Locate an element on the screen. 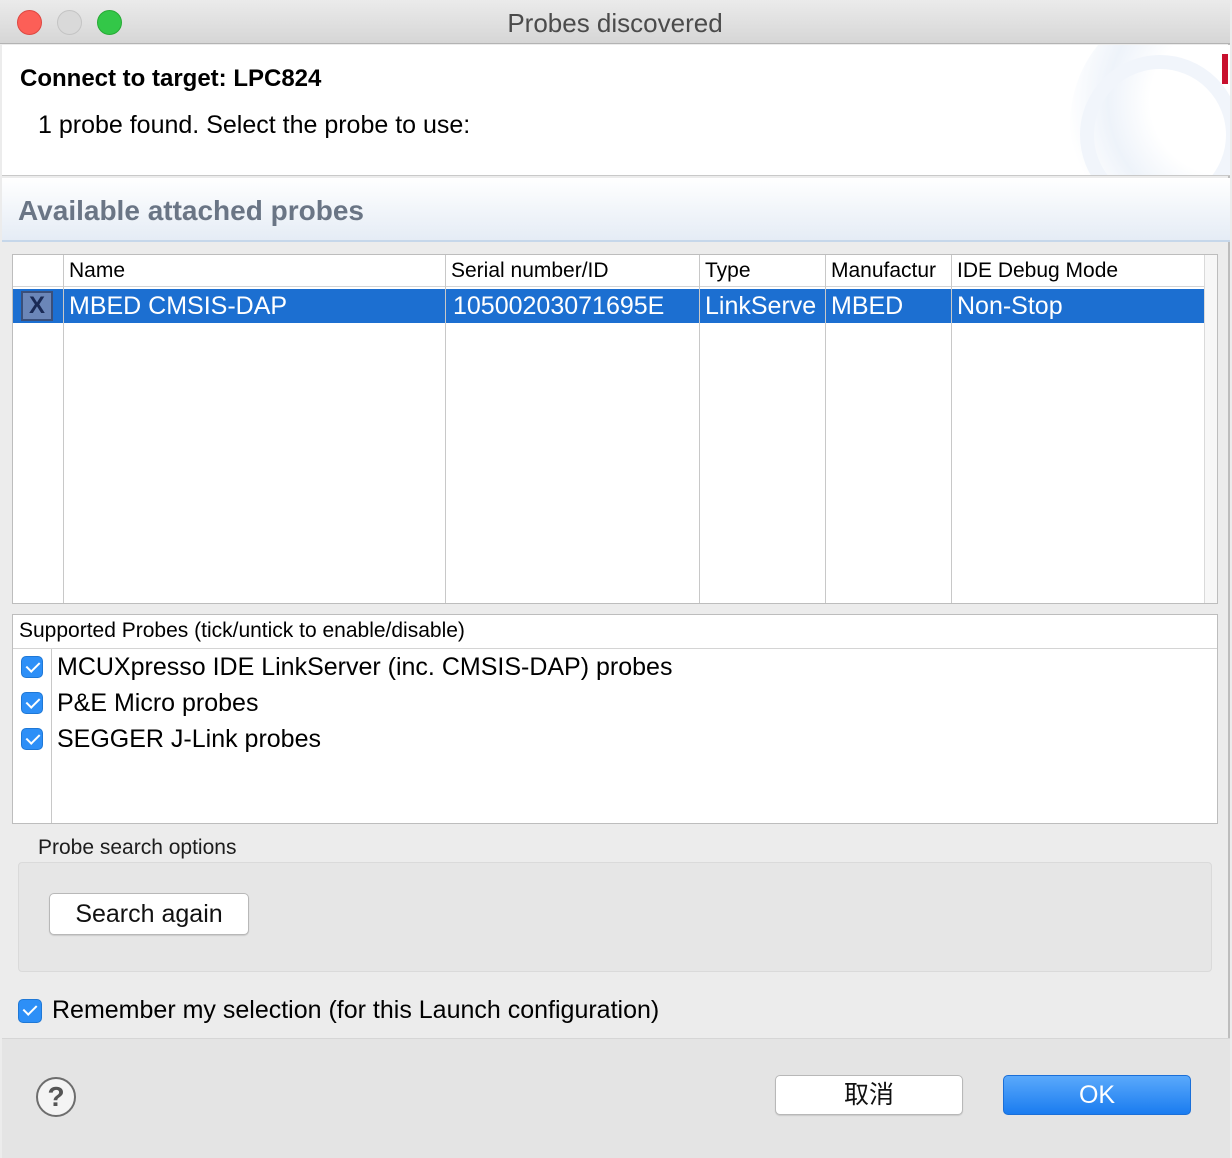  probe-search-options-group: Search again is located at coordinates (615, 917).